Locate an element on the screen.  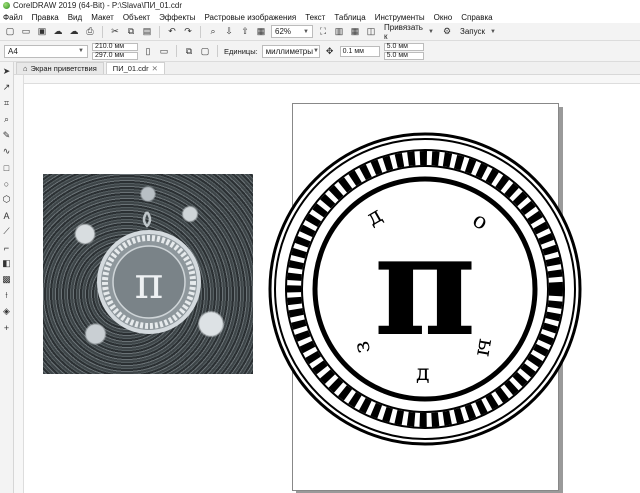
home-icon: ⌂ is located at coordinates (25, 68).